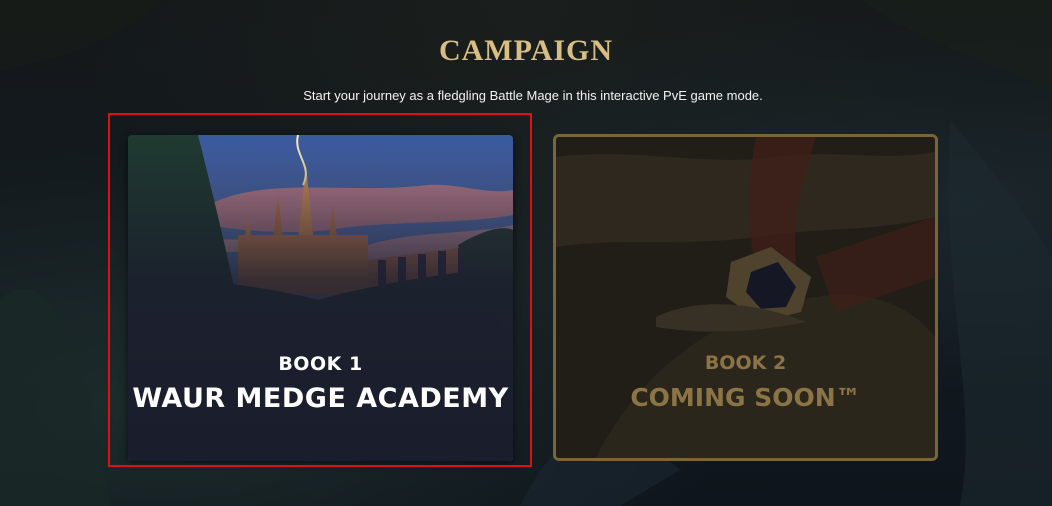  What do you see at coordinates (745, 363) in the screenshot?
I see `book-2-label: BOOK 2` at bounding box center [745, 363].